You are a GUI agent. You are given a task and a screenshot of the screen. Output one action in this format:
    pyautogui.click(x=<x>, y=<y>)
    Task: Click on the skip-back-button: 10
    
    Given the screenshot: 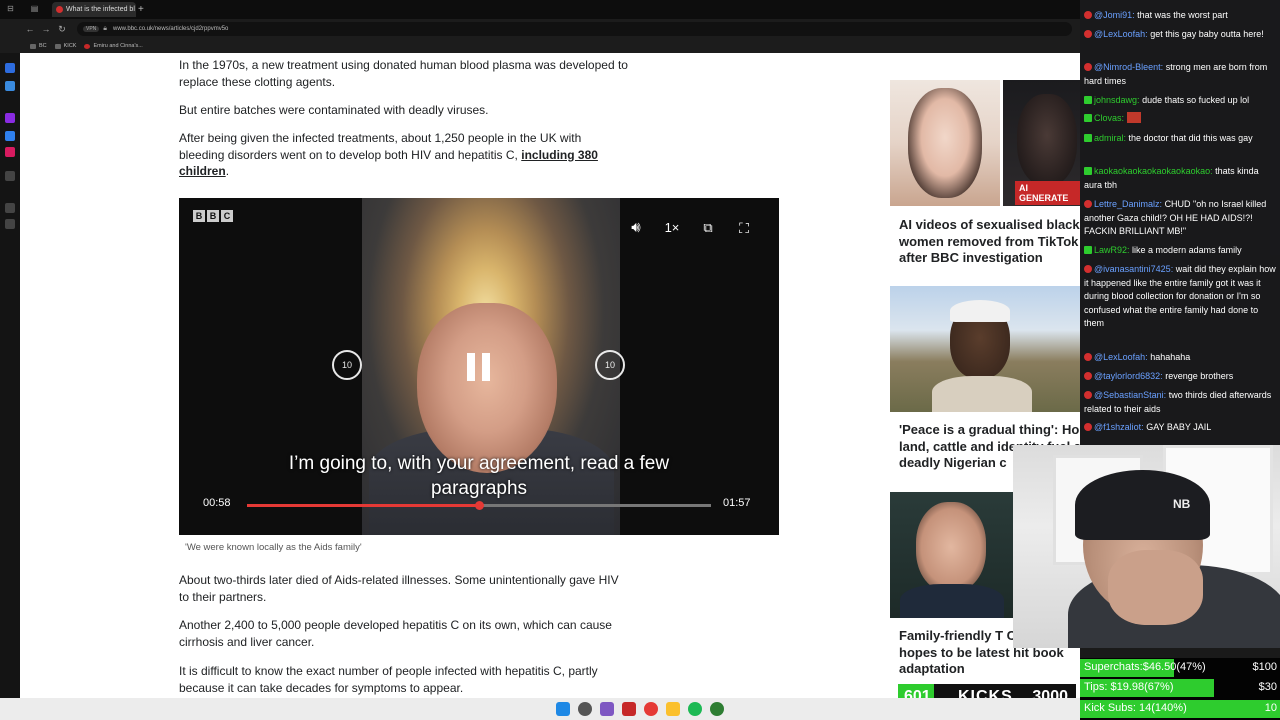 What is the action you would take?
    pyautogui.click(x=347, y=365)
    